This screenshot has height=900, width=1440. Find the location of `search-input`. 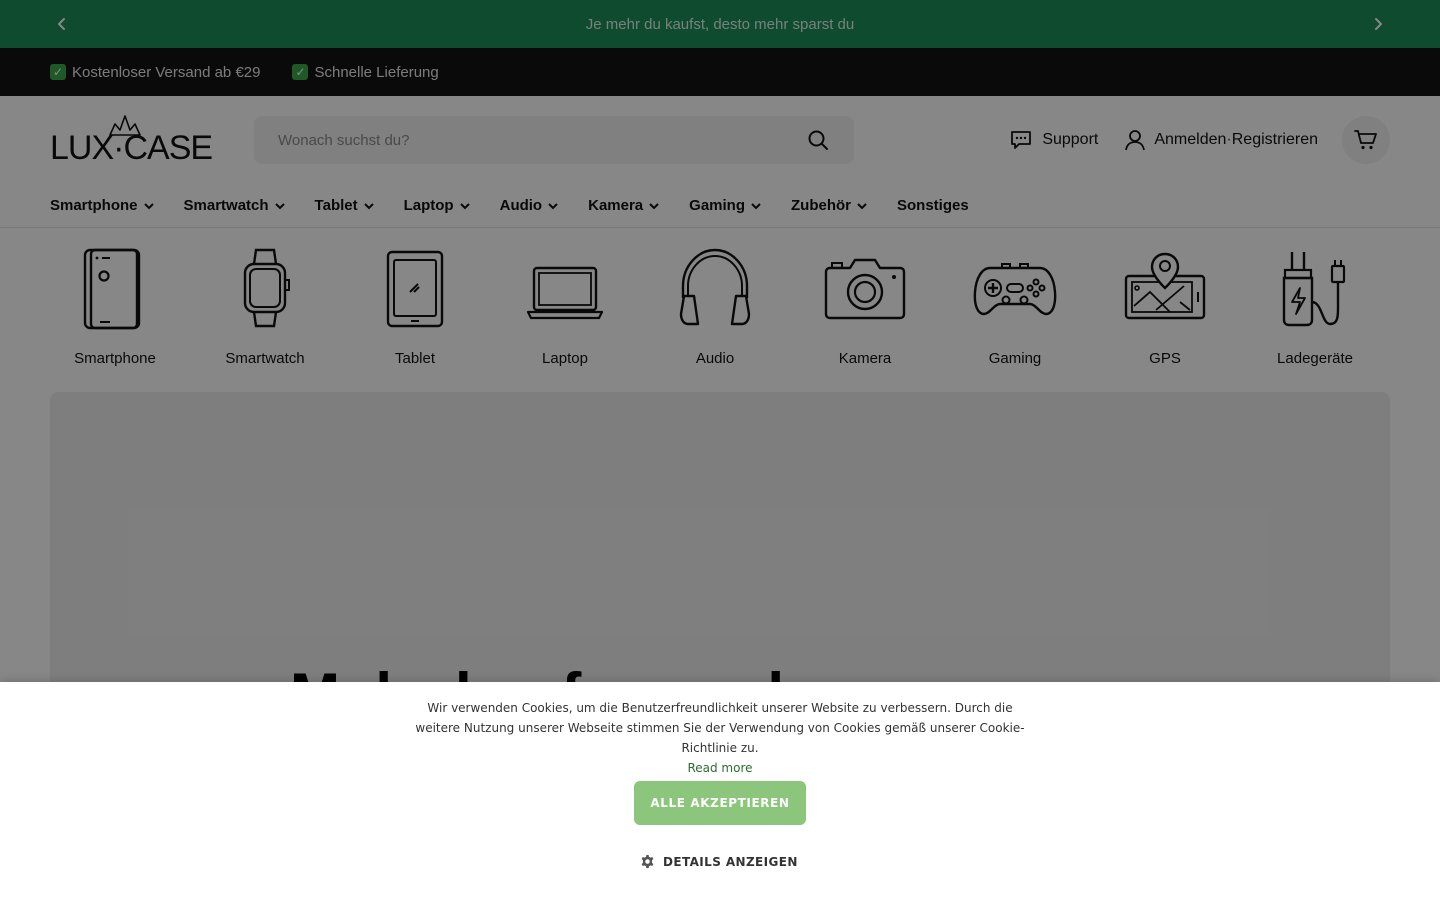

search-input is located at coordinates (542, 140).